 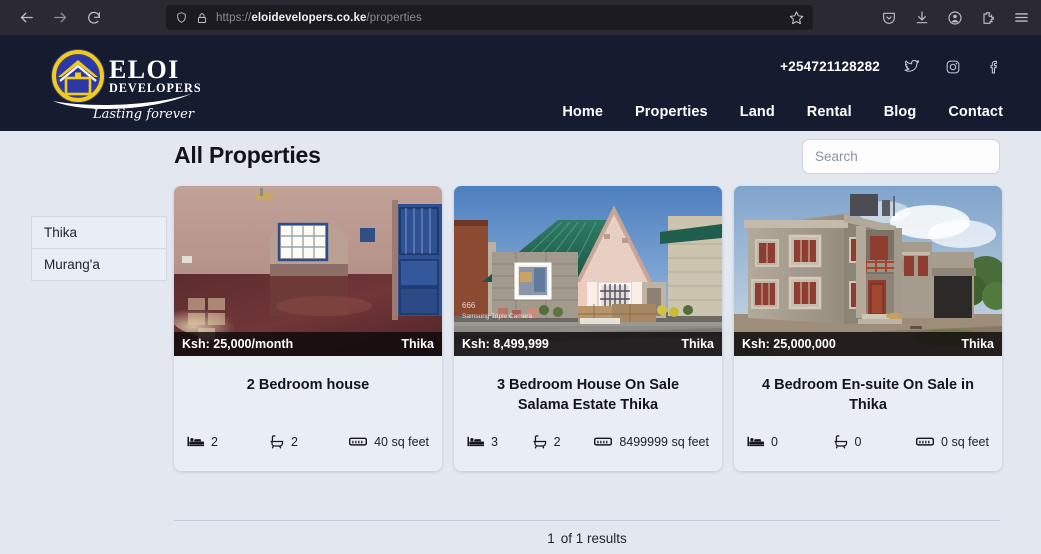 I want to click on nav-item-blog: Blog, so click(x=900, y=112).